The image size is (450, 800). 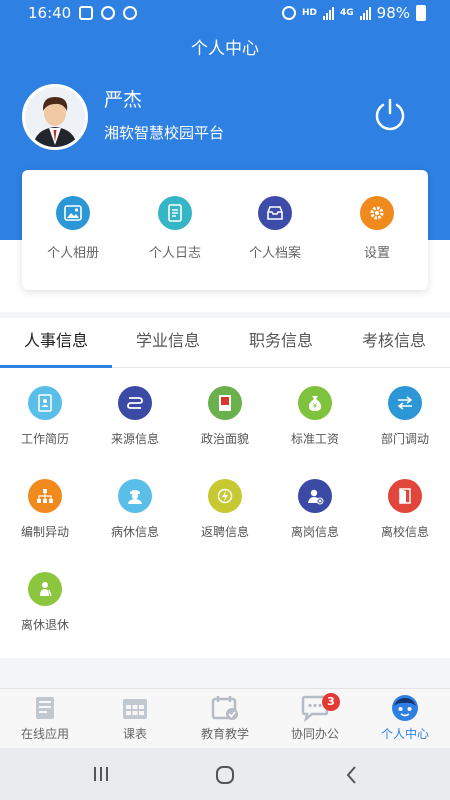 I want to click on calendar-check-icon, so click(x=225, y=708).